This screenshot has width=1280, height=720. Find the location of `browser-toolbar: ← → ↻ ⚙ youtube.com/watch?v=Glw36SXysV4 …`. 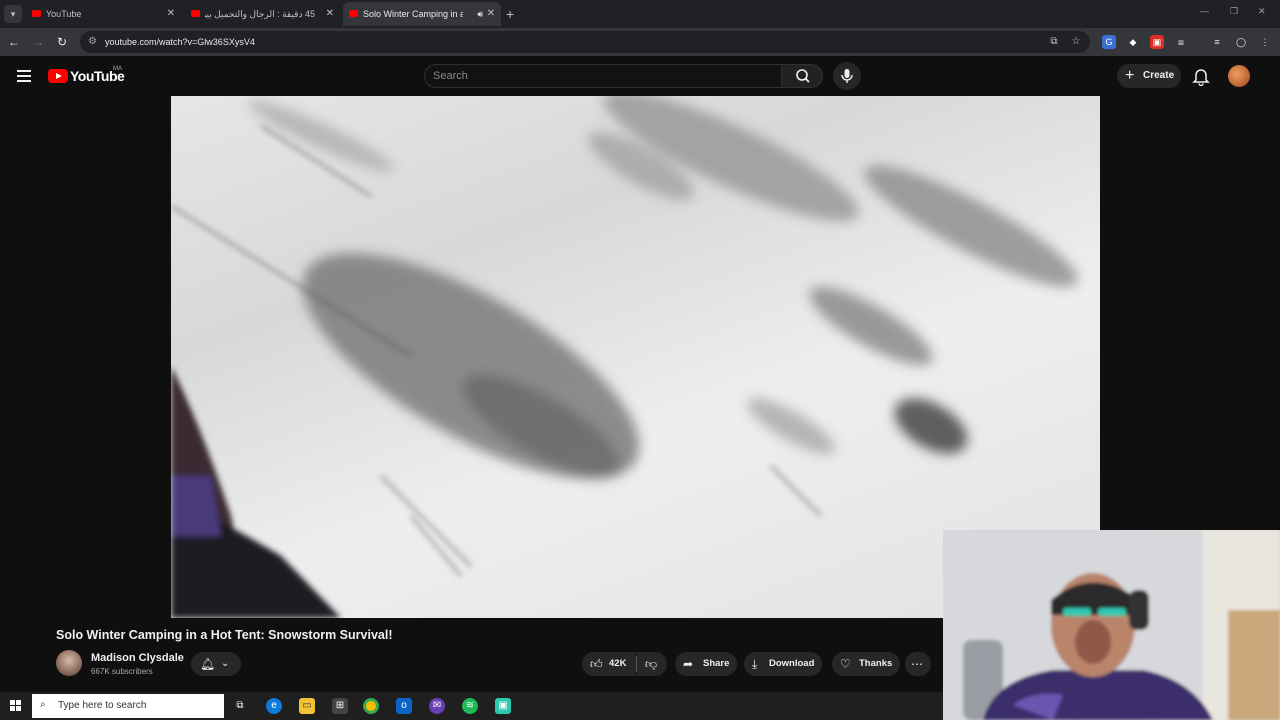

browser-toolbar: ← → ↻ ⚙ youtube.com/watch?v=Glw36SXysV4 … is located at coordinates (640, 42).